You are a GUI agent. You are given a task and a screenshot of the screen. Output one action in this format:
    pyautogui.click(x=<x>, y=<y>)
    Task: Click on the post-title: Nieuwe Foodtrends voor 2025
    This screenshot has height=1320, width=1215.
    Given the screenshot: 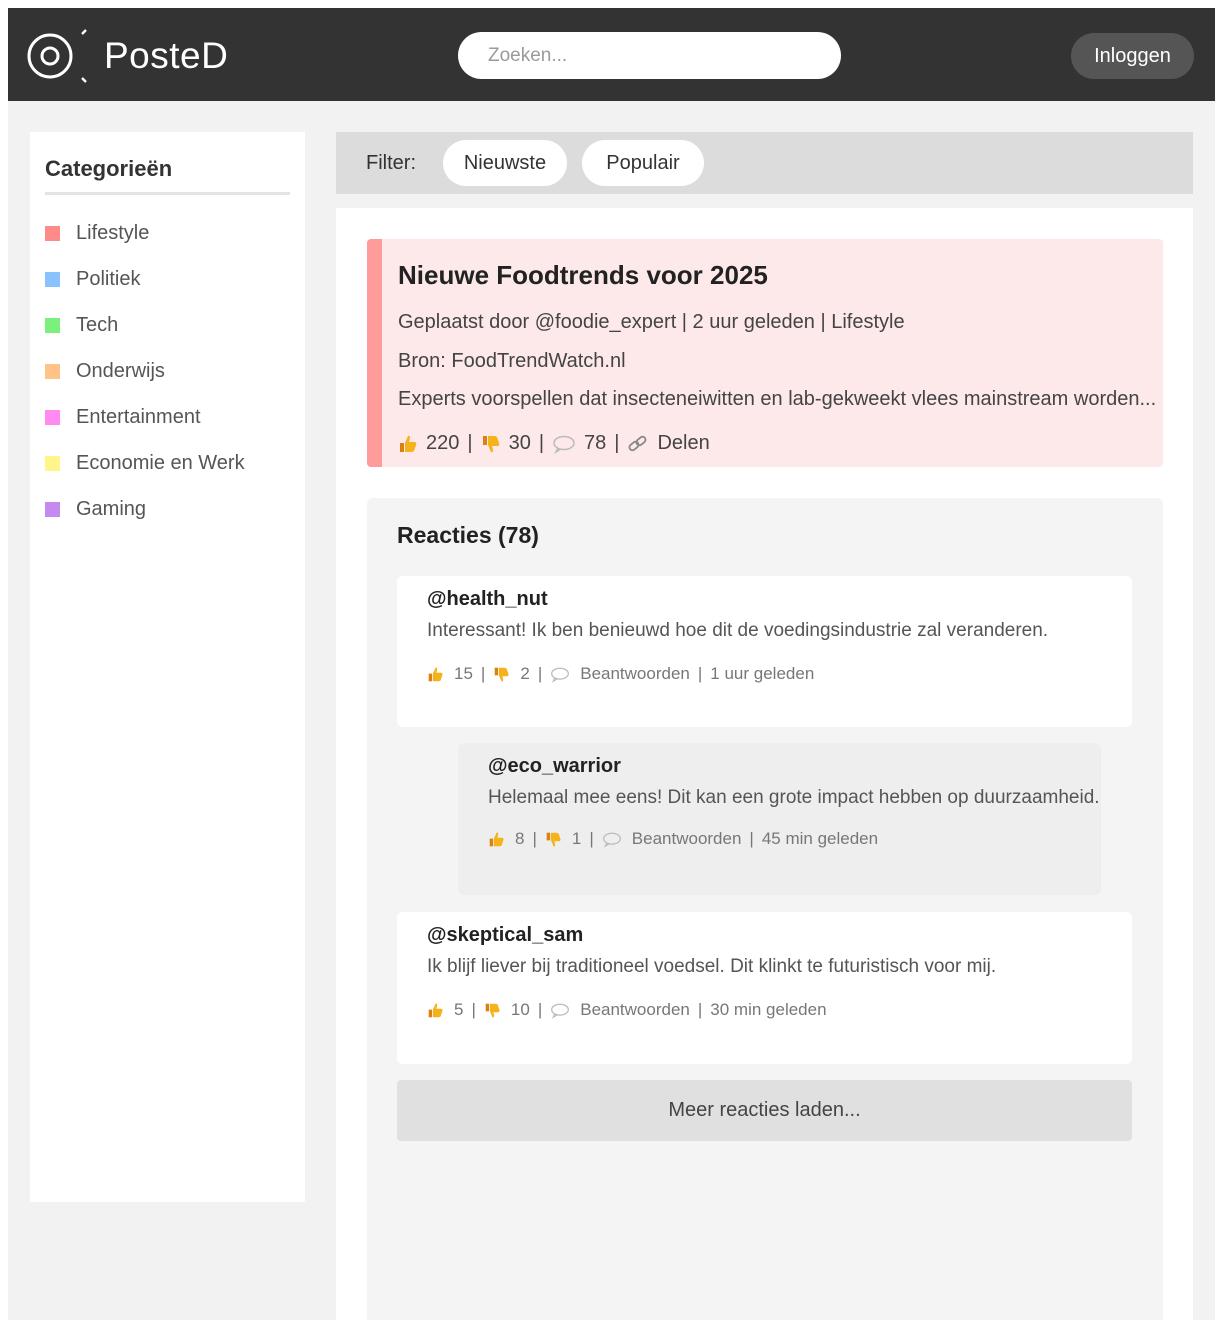 What is the action you would take?
    pyautogui.click(x=583, y=275)
    